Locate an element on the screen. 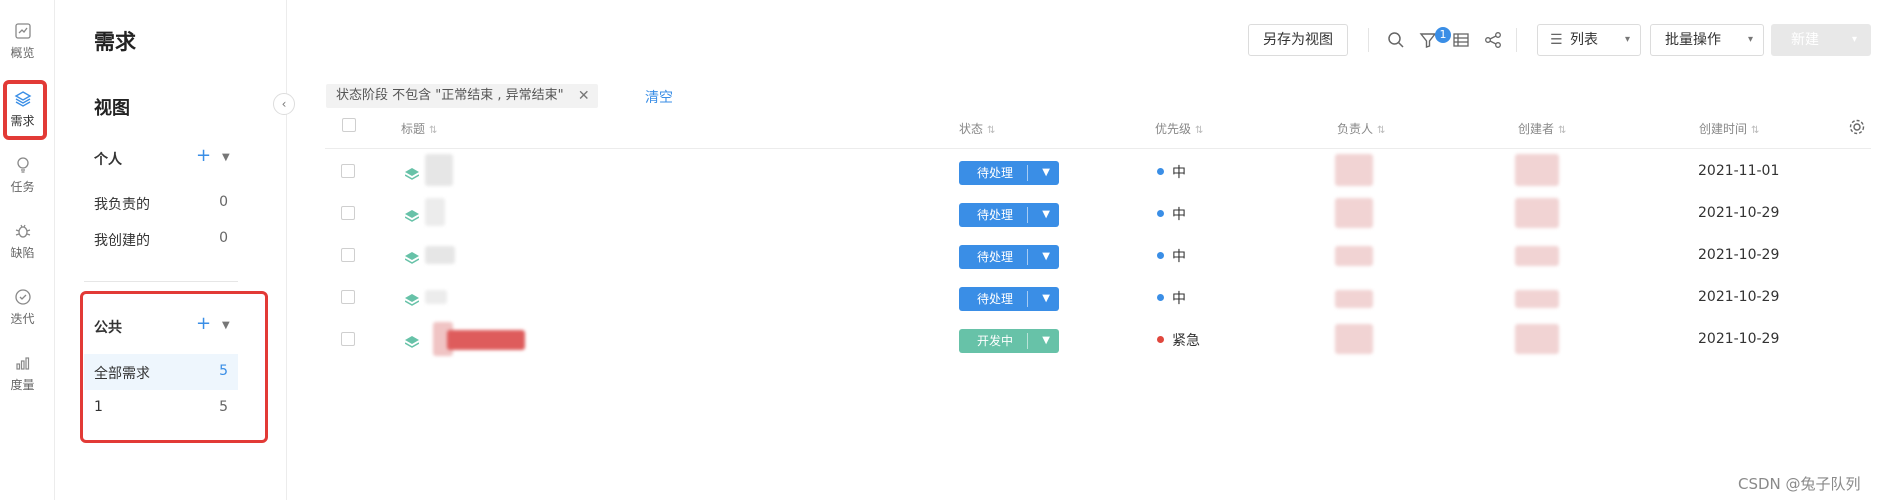  rail-item-metrics: 度量 is located at coordinates (22, 371).